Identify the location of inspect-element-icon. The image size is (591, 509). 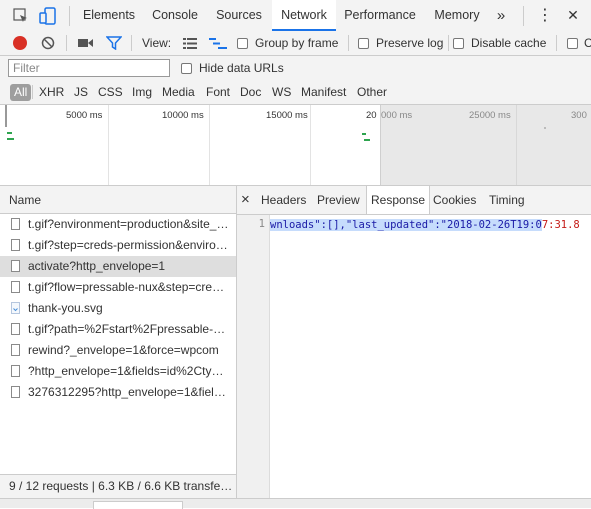
(21, 16).